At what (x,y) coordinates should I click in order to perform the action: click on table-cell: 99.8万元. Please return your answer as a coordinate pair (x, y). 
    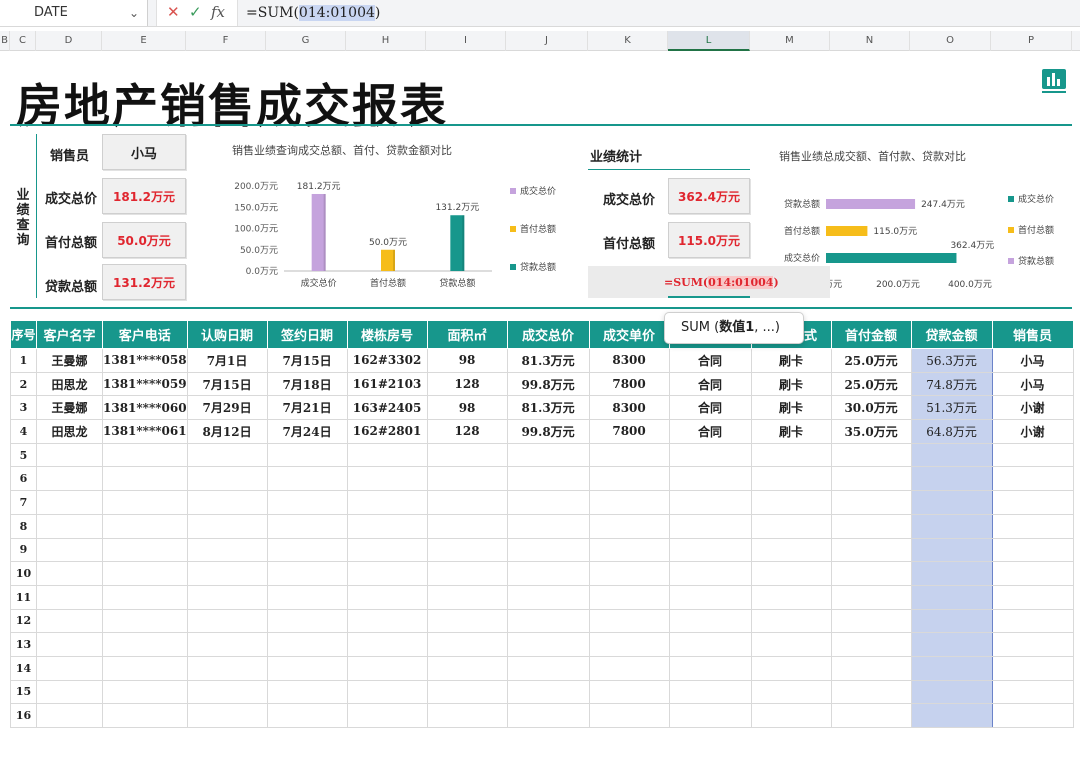
    Looking at the image, I should click on (548, 384).